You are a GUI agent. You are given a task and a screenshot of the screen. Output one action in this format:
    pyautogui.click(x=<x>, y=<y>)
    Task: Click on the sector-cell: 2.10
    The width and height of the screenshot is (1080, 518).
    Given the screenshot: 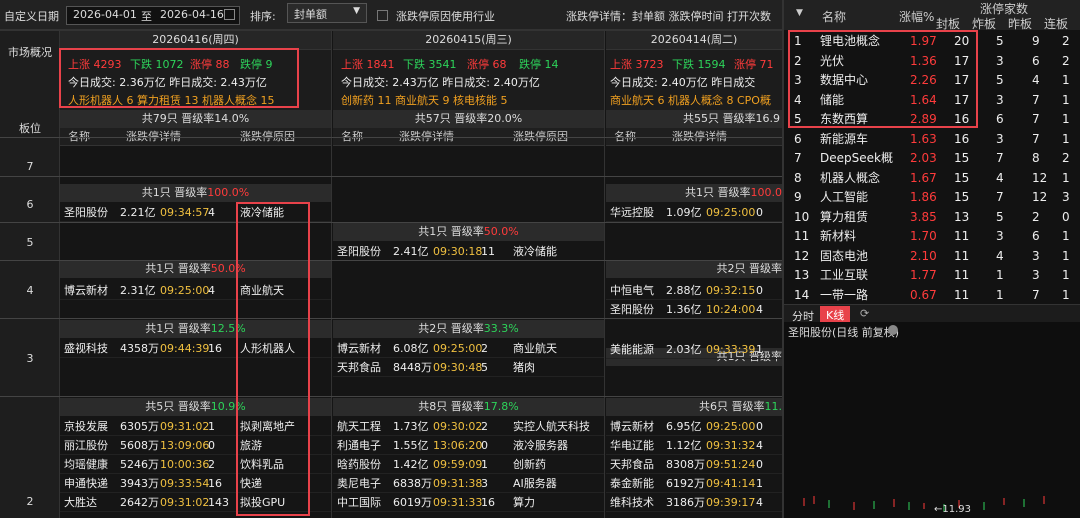 What is the action you would take?
    pyautogui.click(x=923, y=255)
    